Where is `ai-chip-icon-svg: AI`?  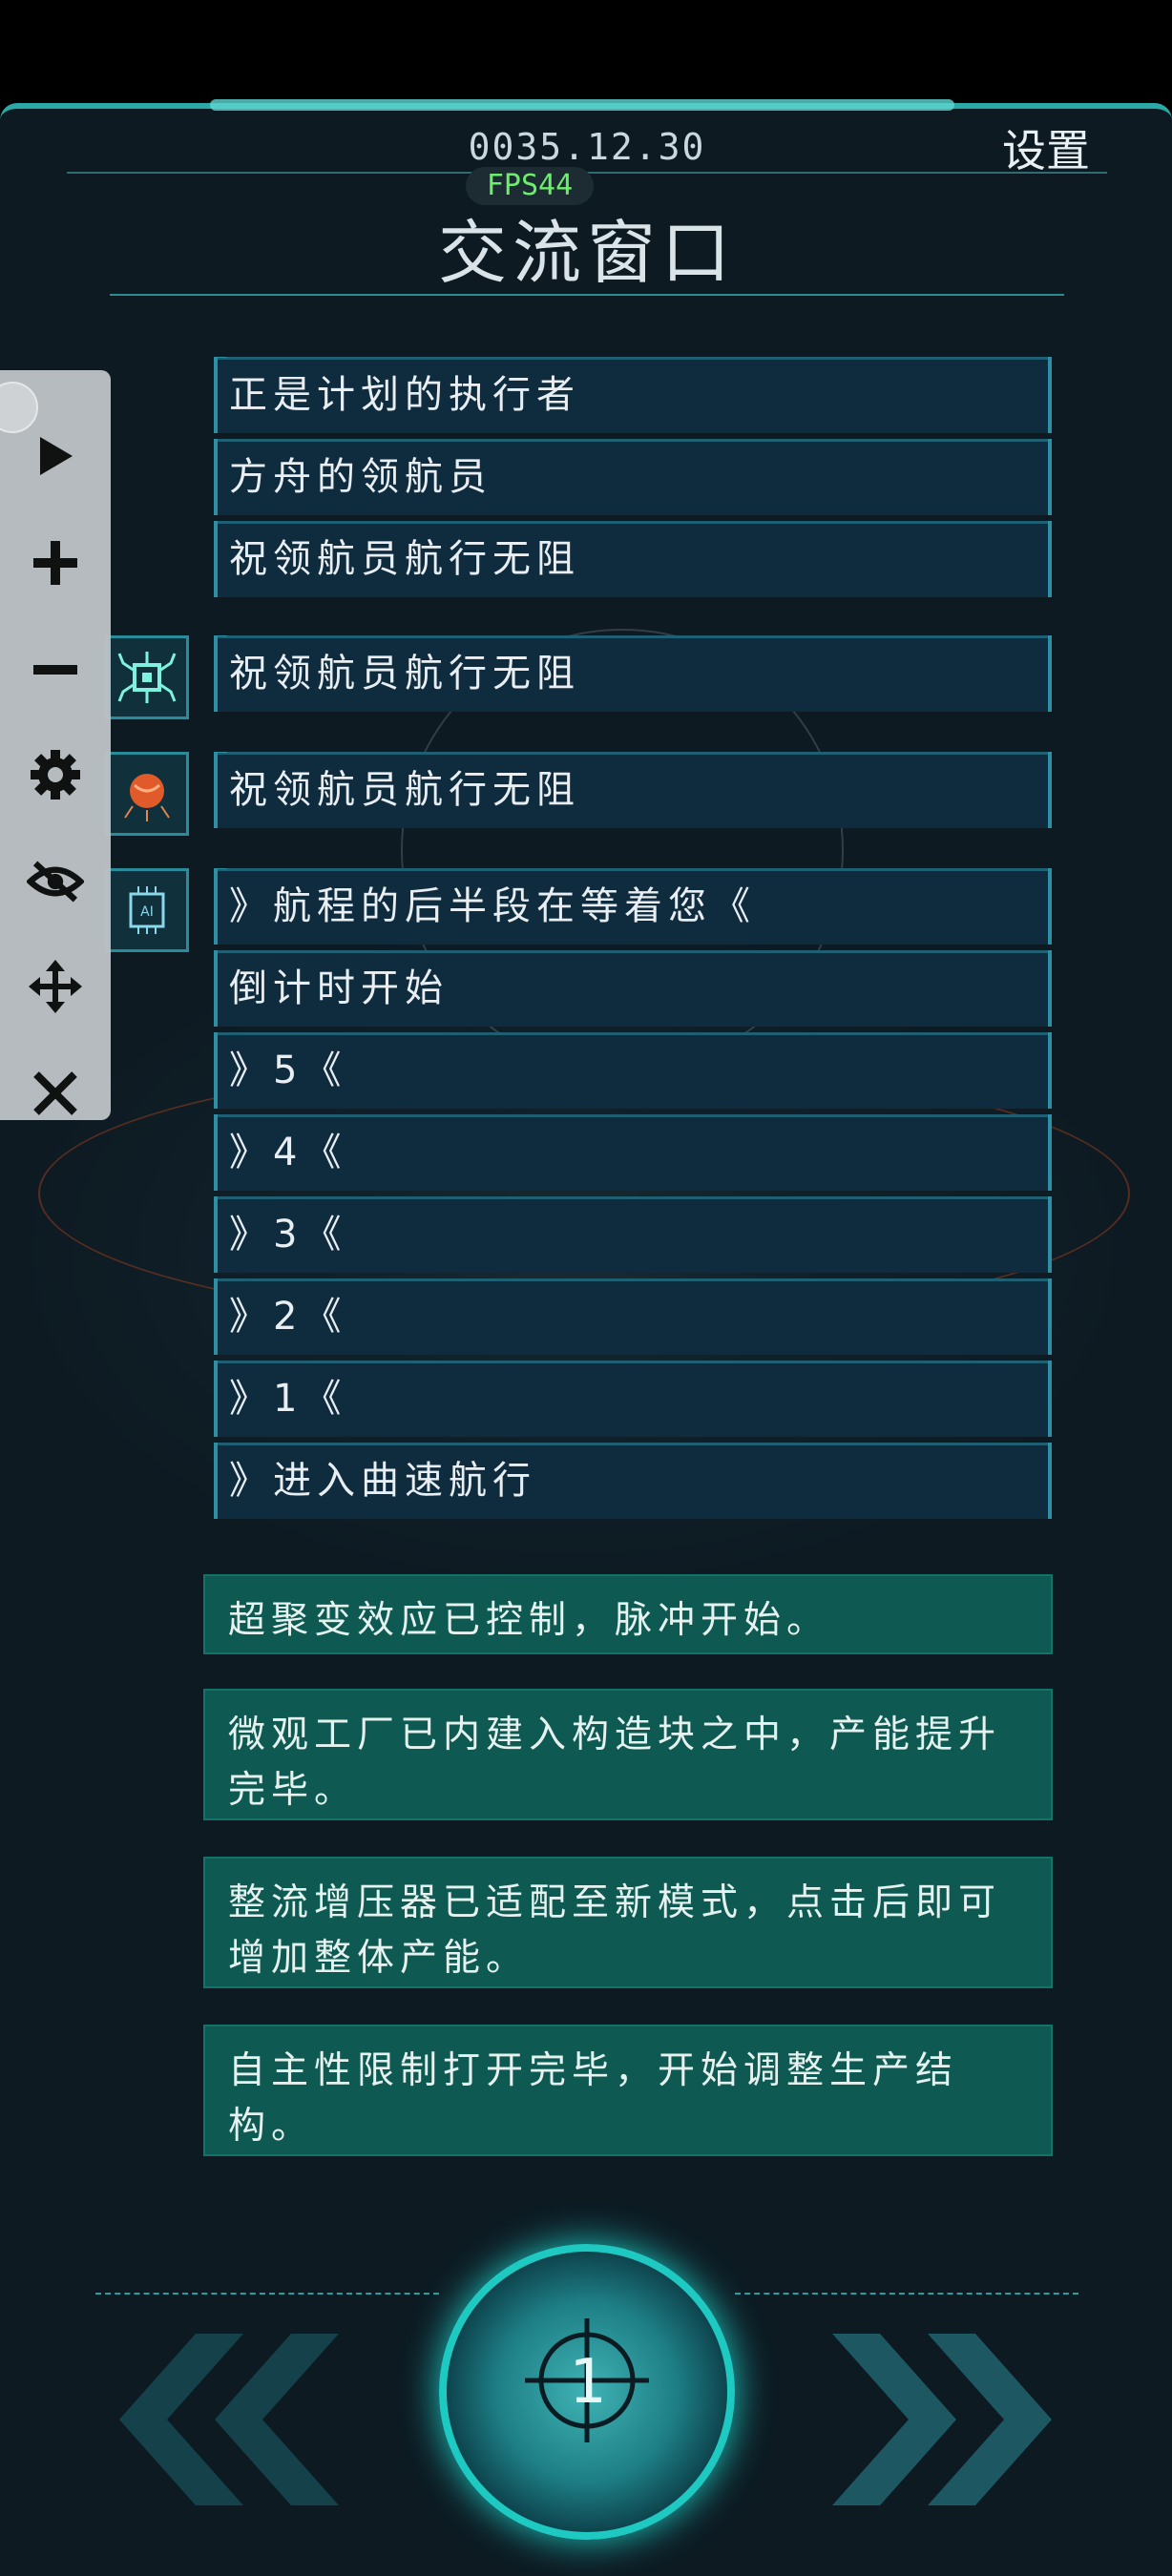
ai-chip-icon-svg: AI is located at coordinates (147, 910).